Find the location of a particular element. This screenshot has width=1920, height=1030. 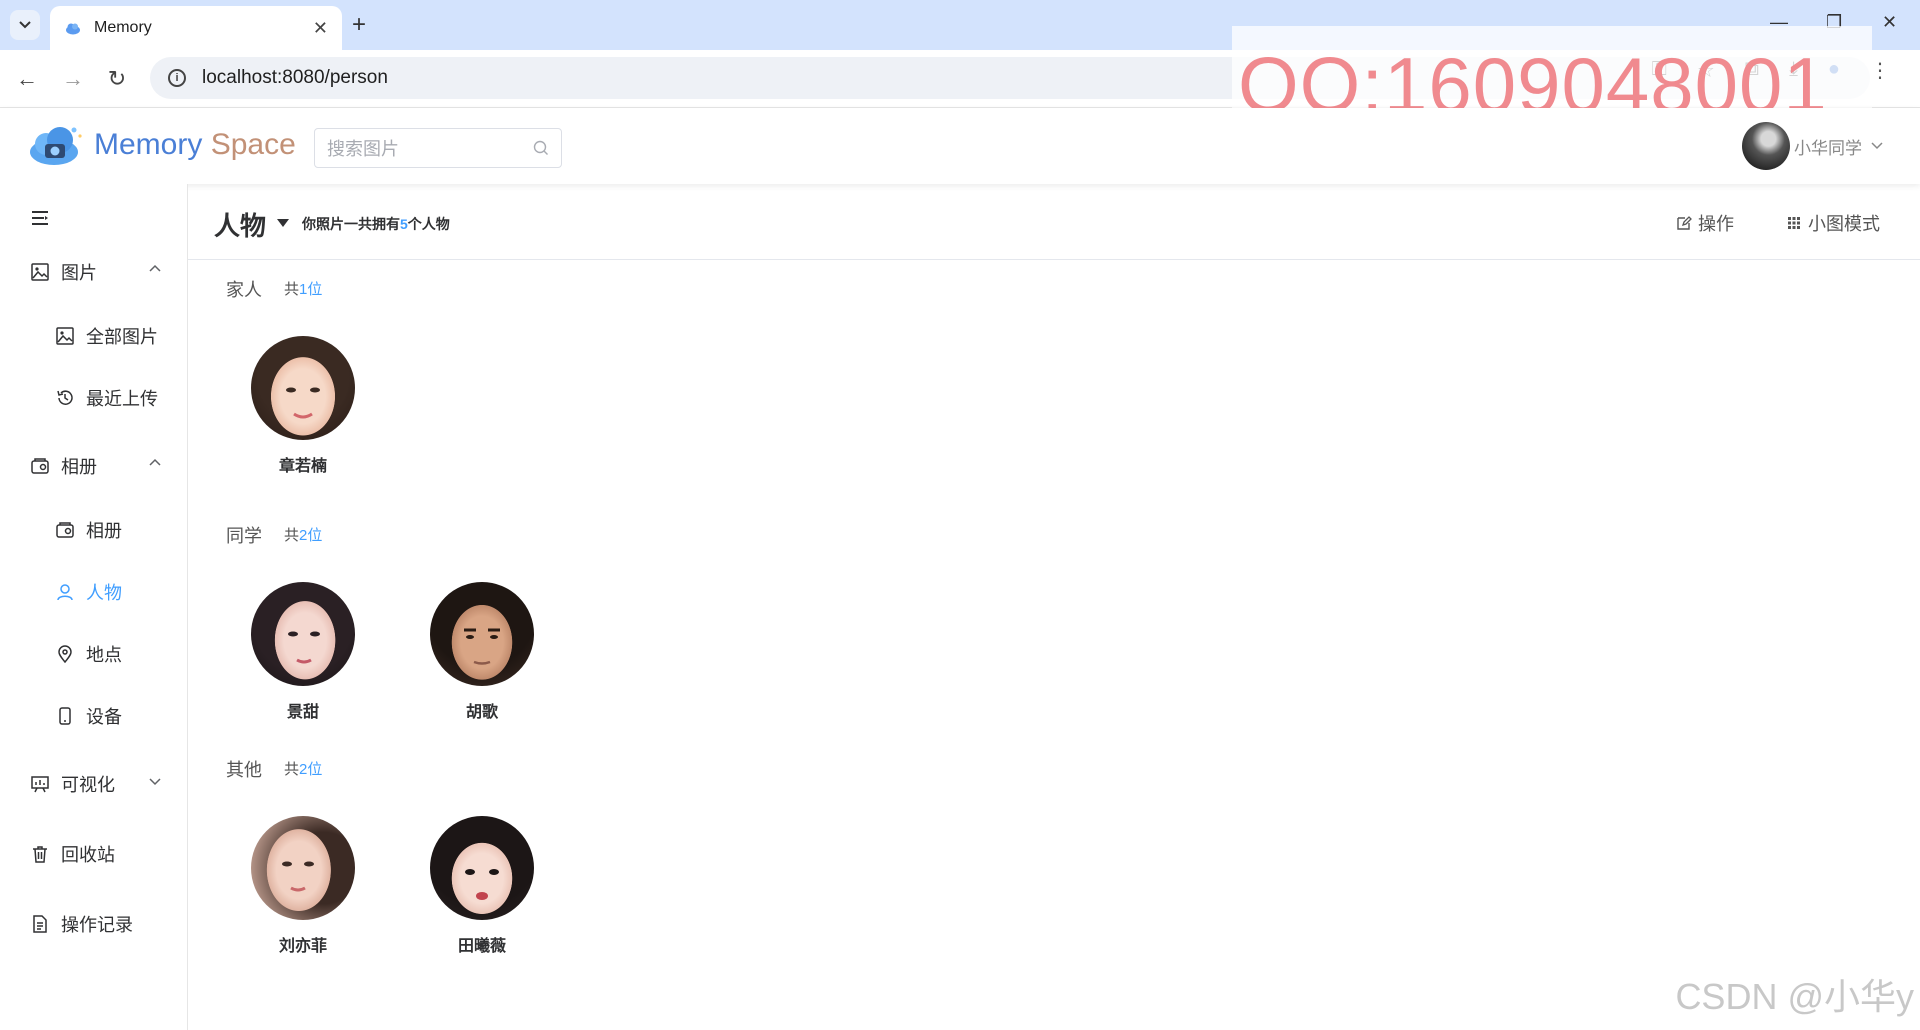

back-arrow-icon: ← is located at coordinates (27, 79).